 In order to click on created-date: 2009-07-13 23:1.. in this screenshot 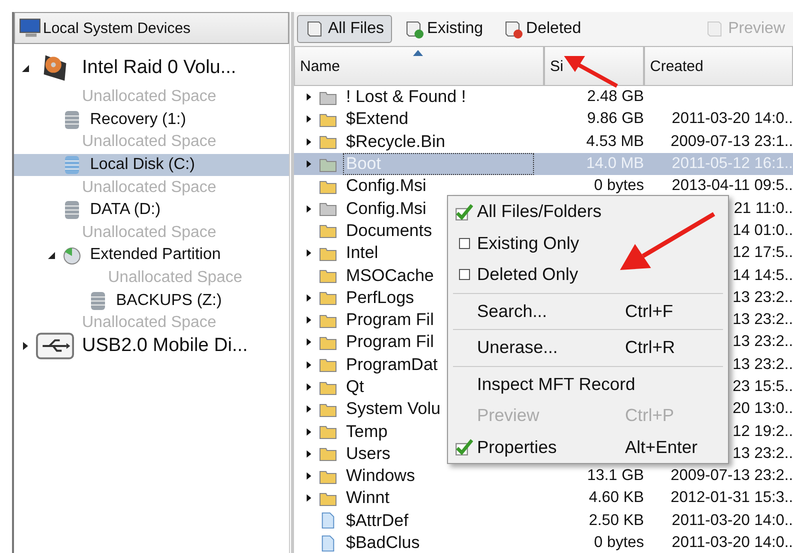, I will do `click(731, 141)`.